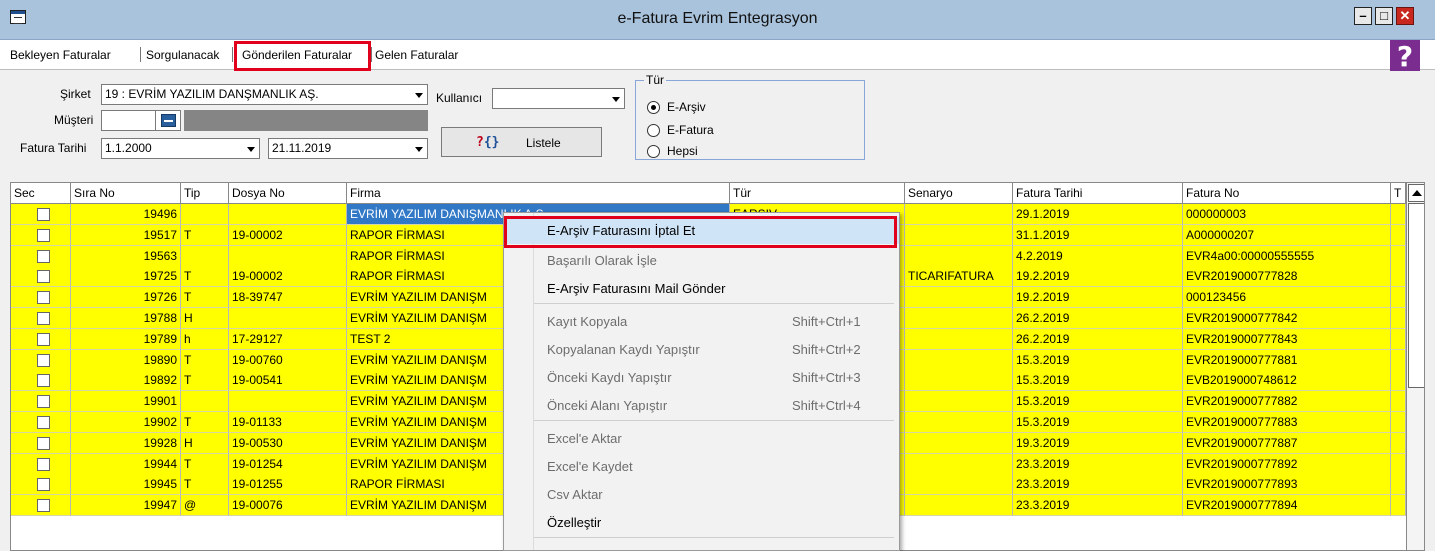  Describe the element at coordinates (653, 130) in the screenshot. I see `radio-e-fatura` at that location.